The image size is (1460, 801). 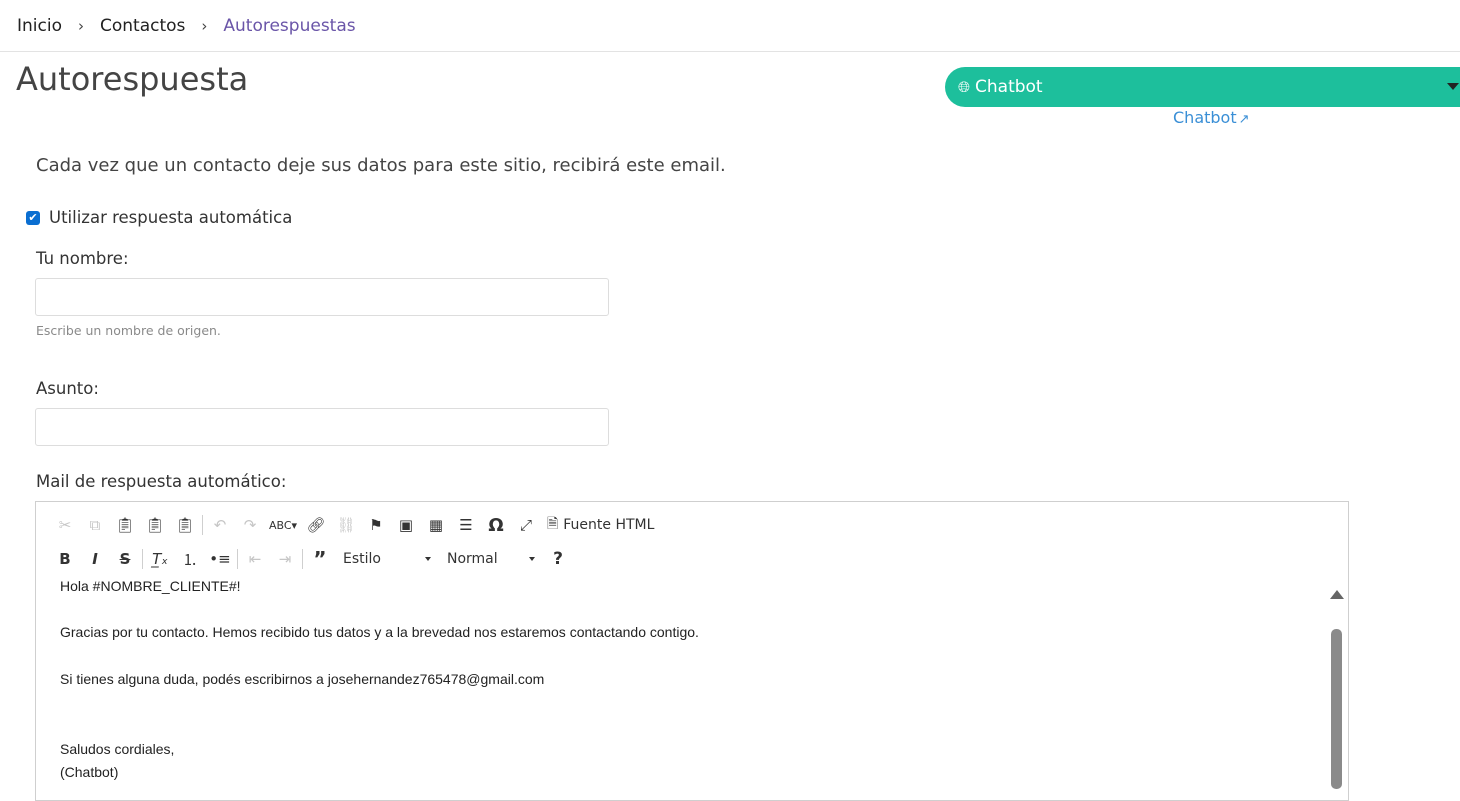 I want to click on undo-icon: ↶, so click(x=220, y=525).